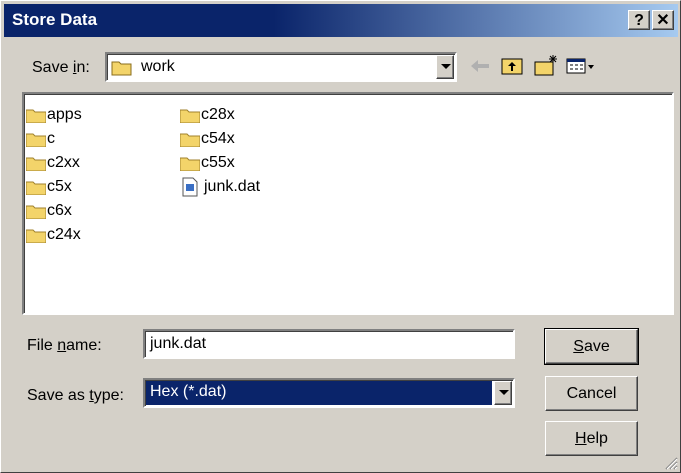 Image resolution: width=681 pixels, height=473 pixels. I want to click on list-item-label: apps, so click(64, 114).